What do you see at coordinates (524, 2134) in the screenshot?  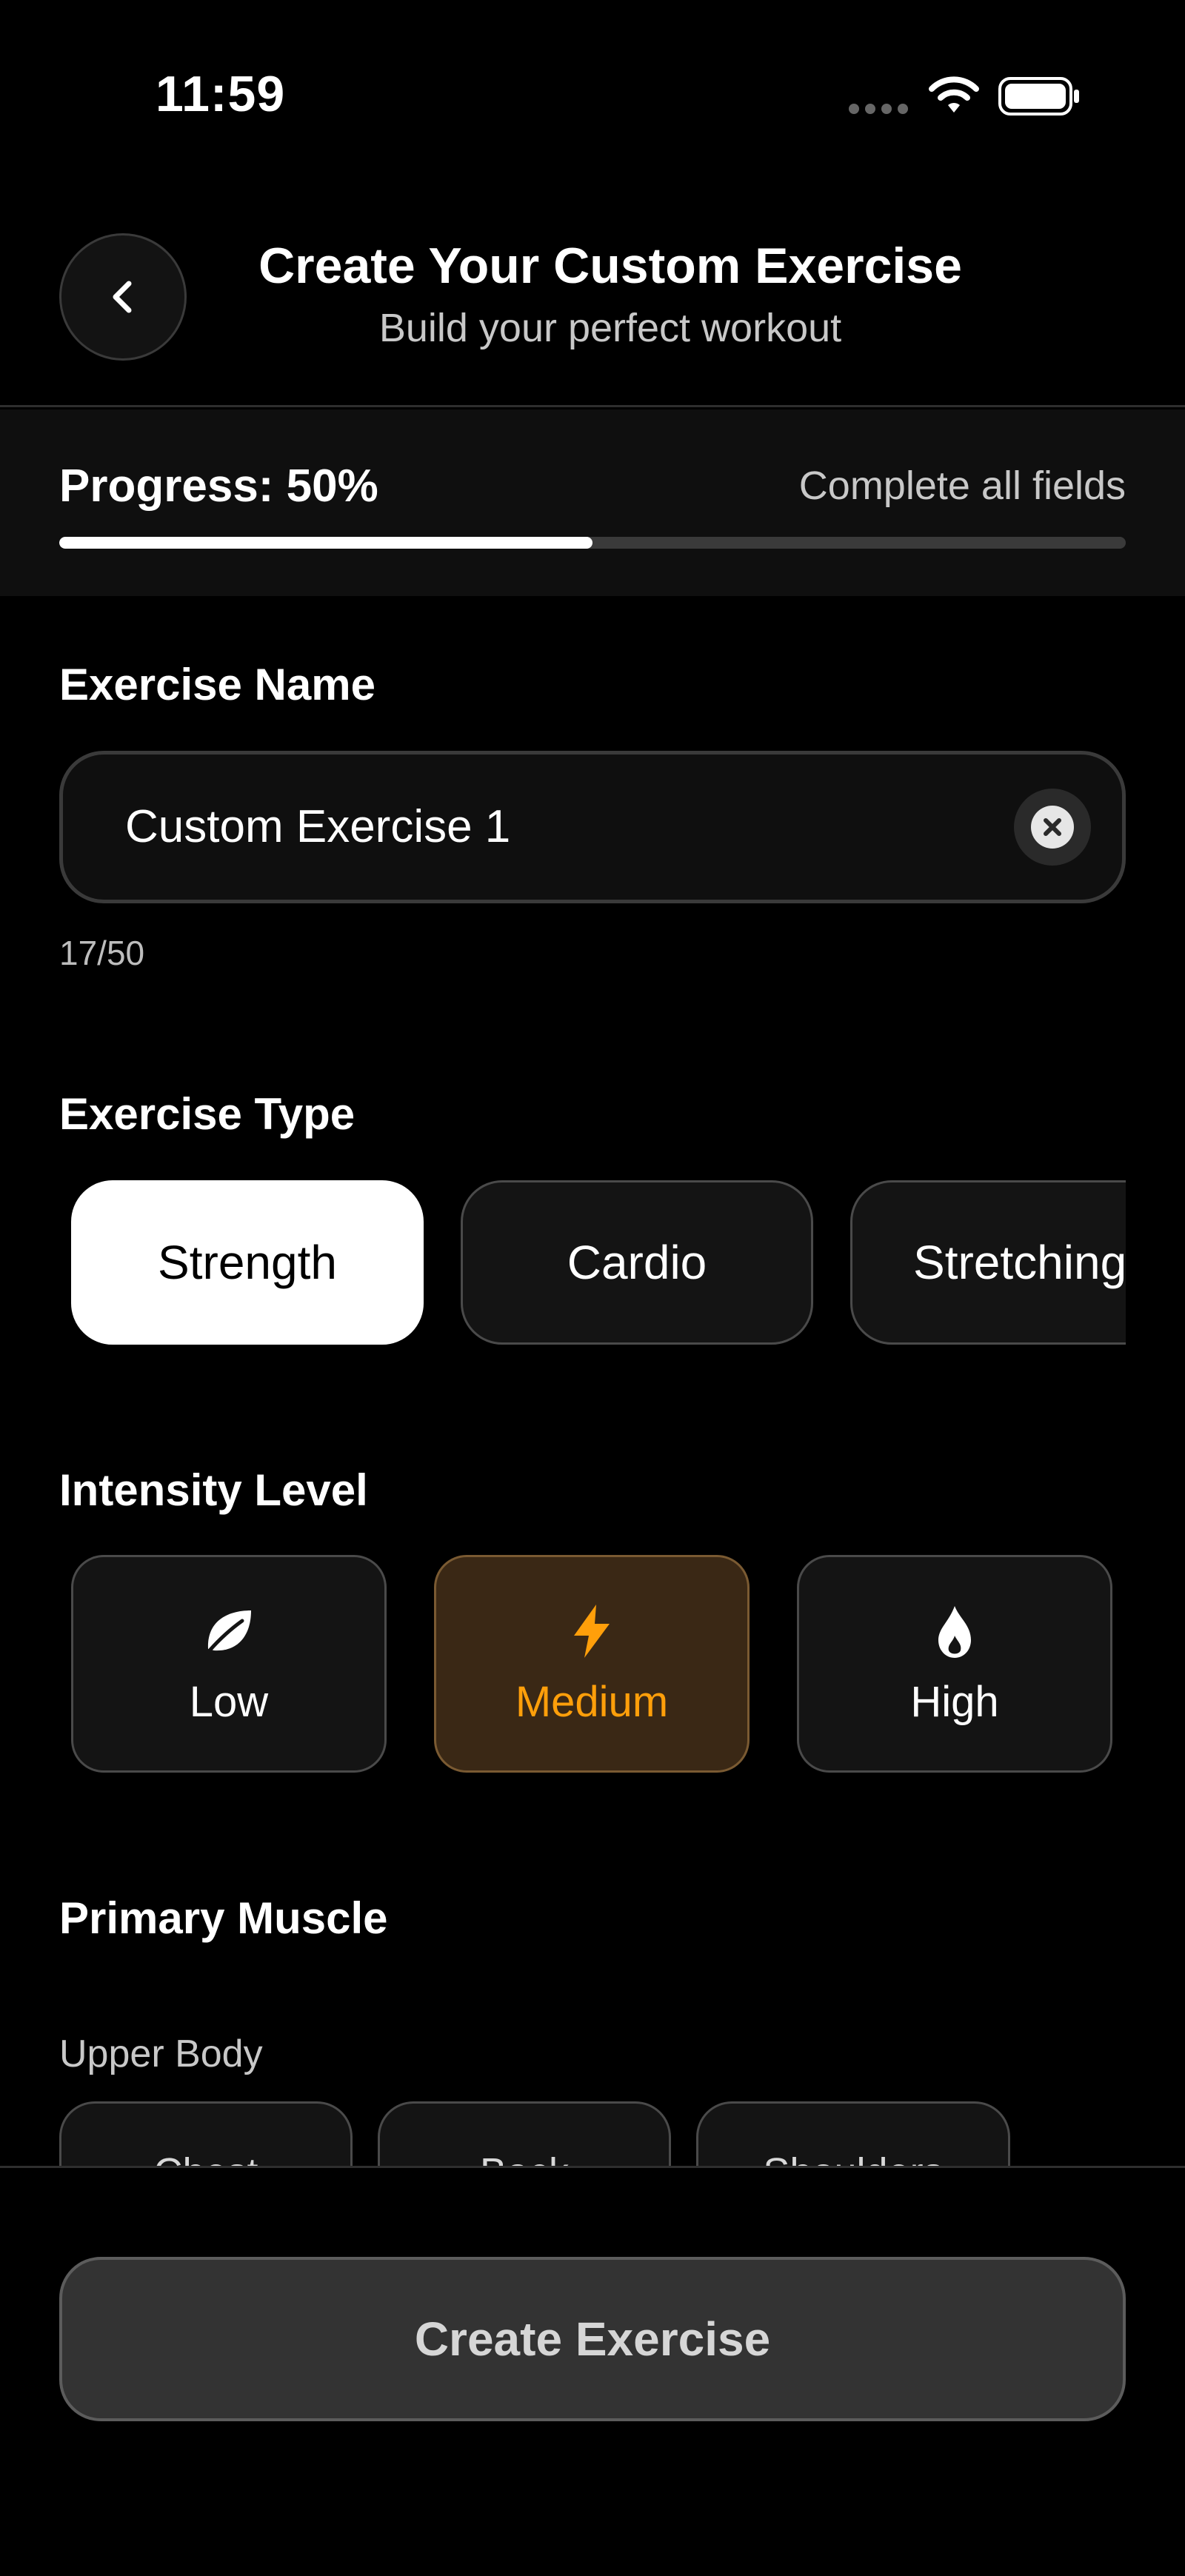 I see `muscle-chip-back: Back` at bounding box center [524, 2134].